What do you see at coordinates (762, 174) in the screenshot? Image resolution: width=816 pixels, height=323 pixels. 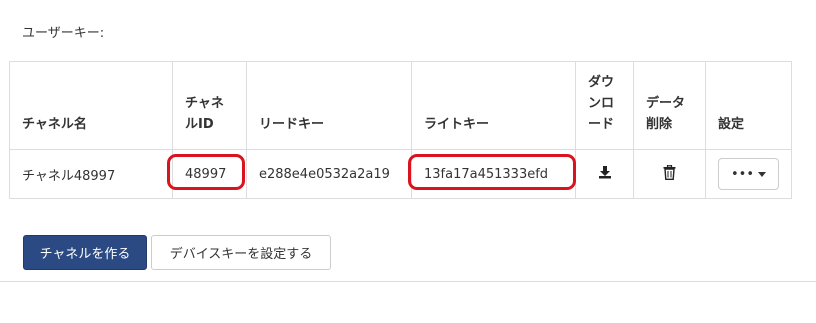 I see `caret-down-icon` at bounding box center [762, 174].